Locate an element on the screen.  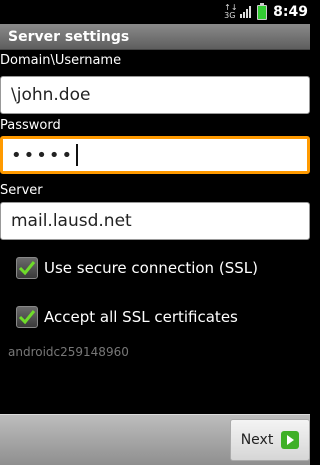
ssl-checkbox is located at coordinates (27, 268).